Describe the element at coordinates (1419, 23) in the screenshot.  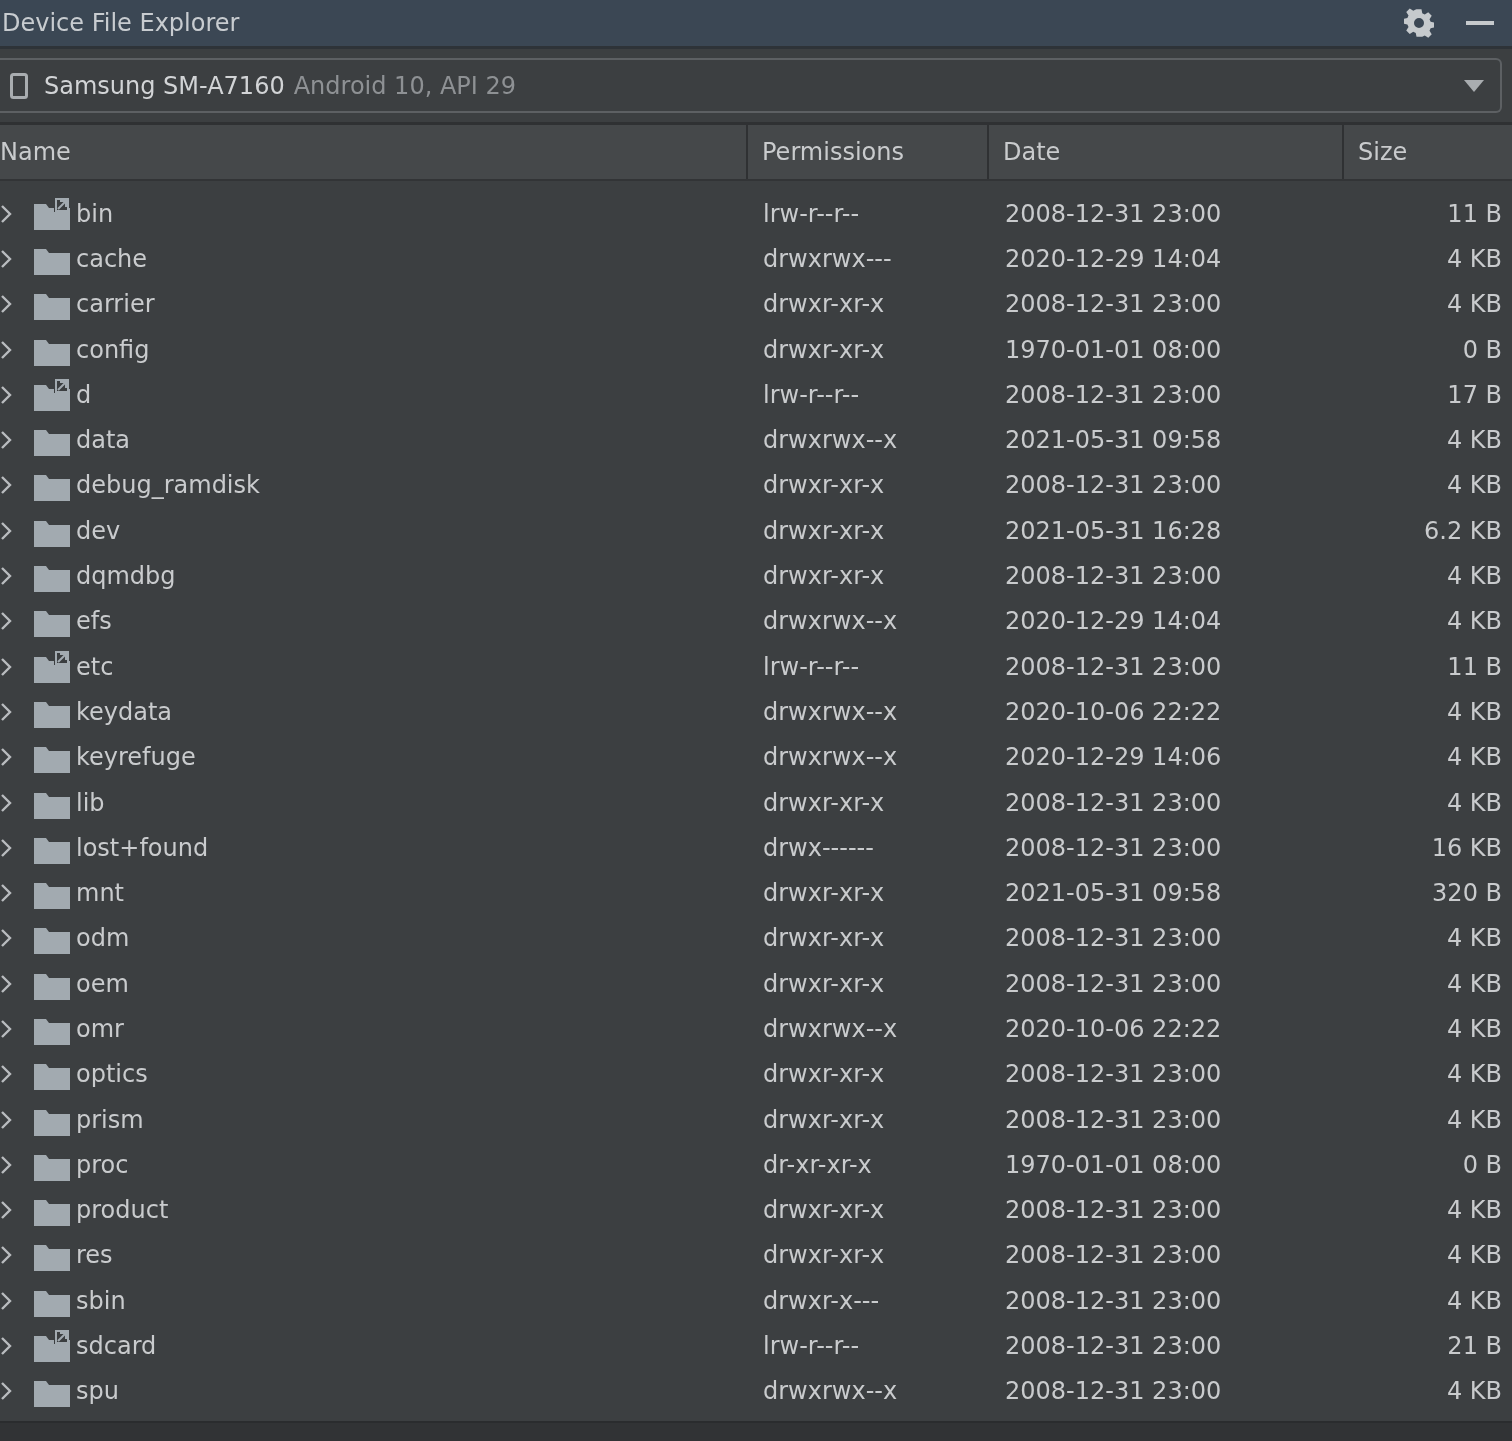
I see `settings-icon` at that location.